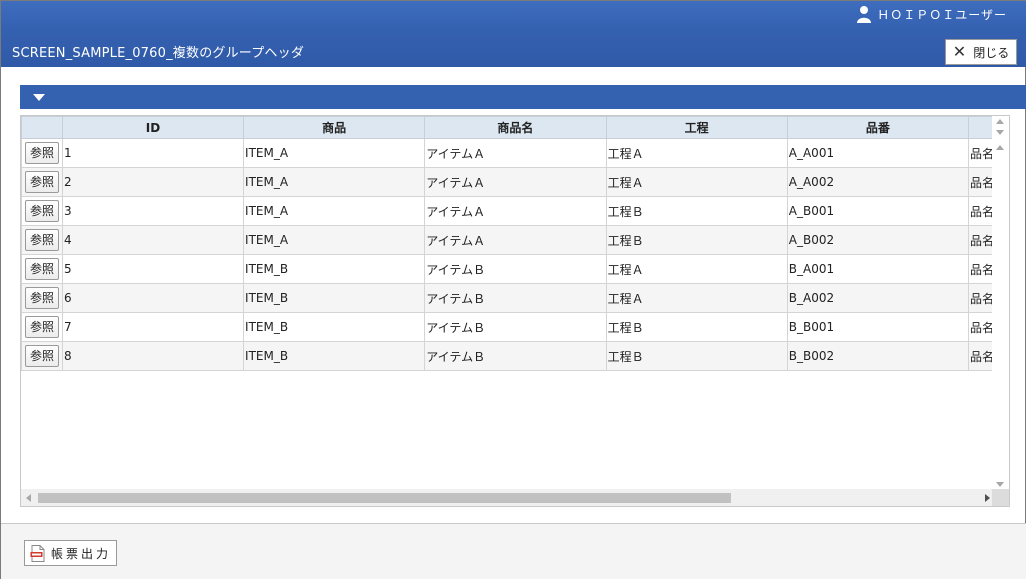 The width and height of the screenshot is (1026, 579). Describe the element at coordinates (1000, 147) in the screenshot. I see `scroll-up-small-icon` at that location.